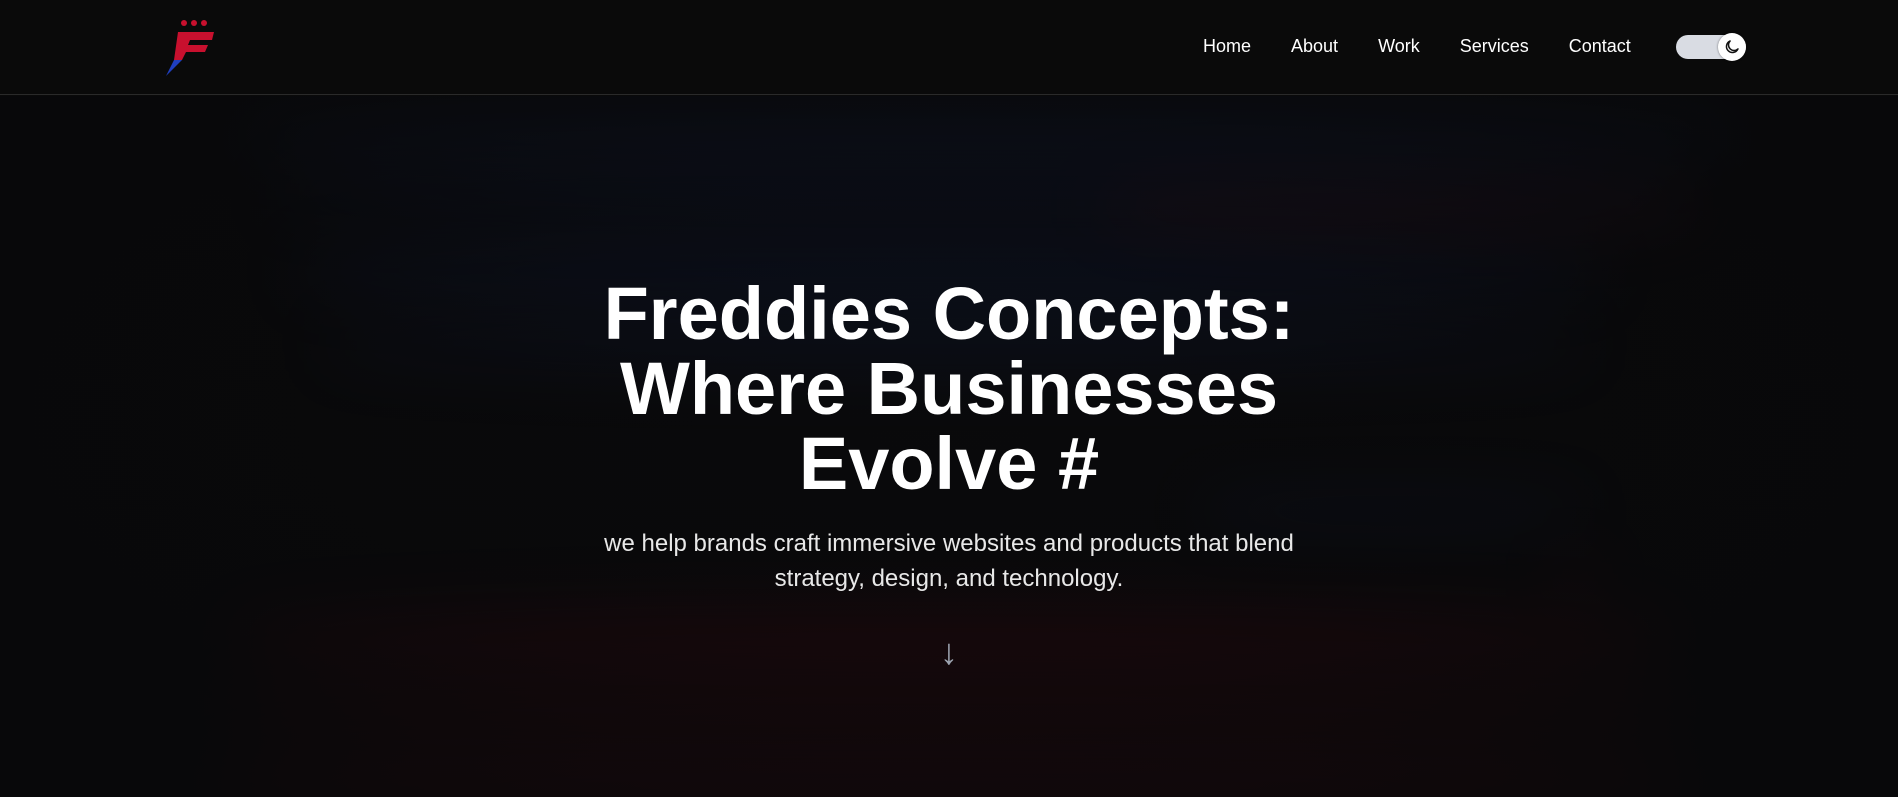 The image size is (1898, 797). I want to click on scroll-down-arrow-icon: ↓, so click(949, 652).